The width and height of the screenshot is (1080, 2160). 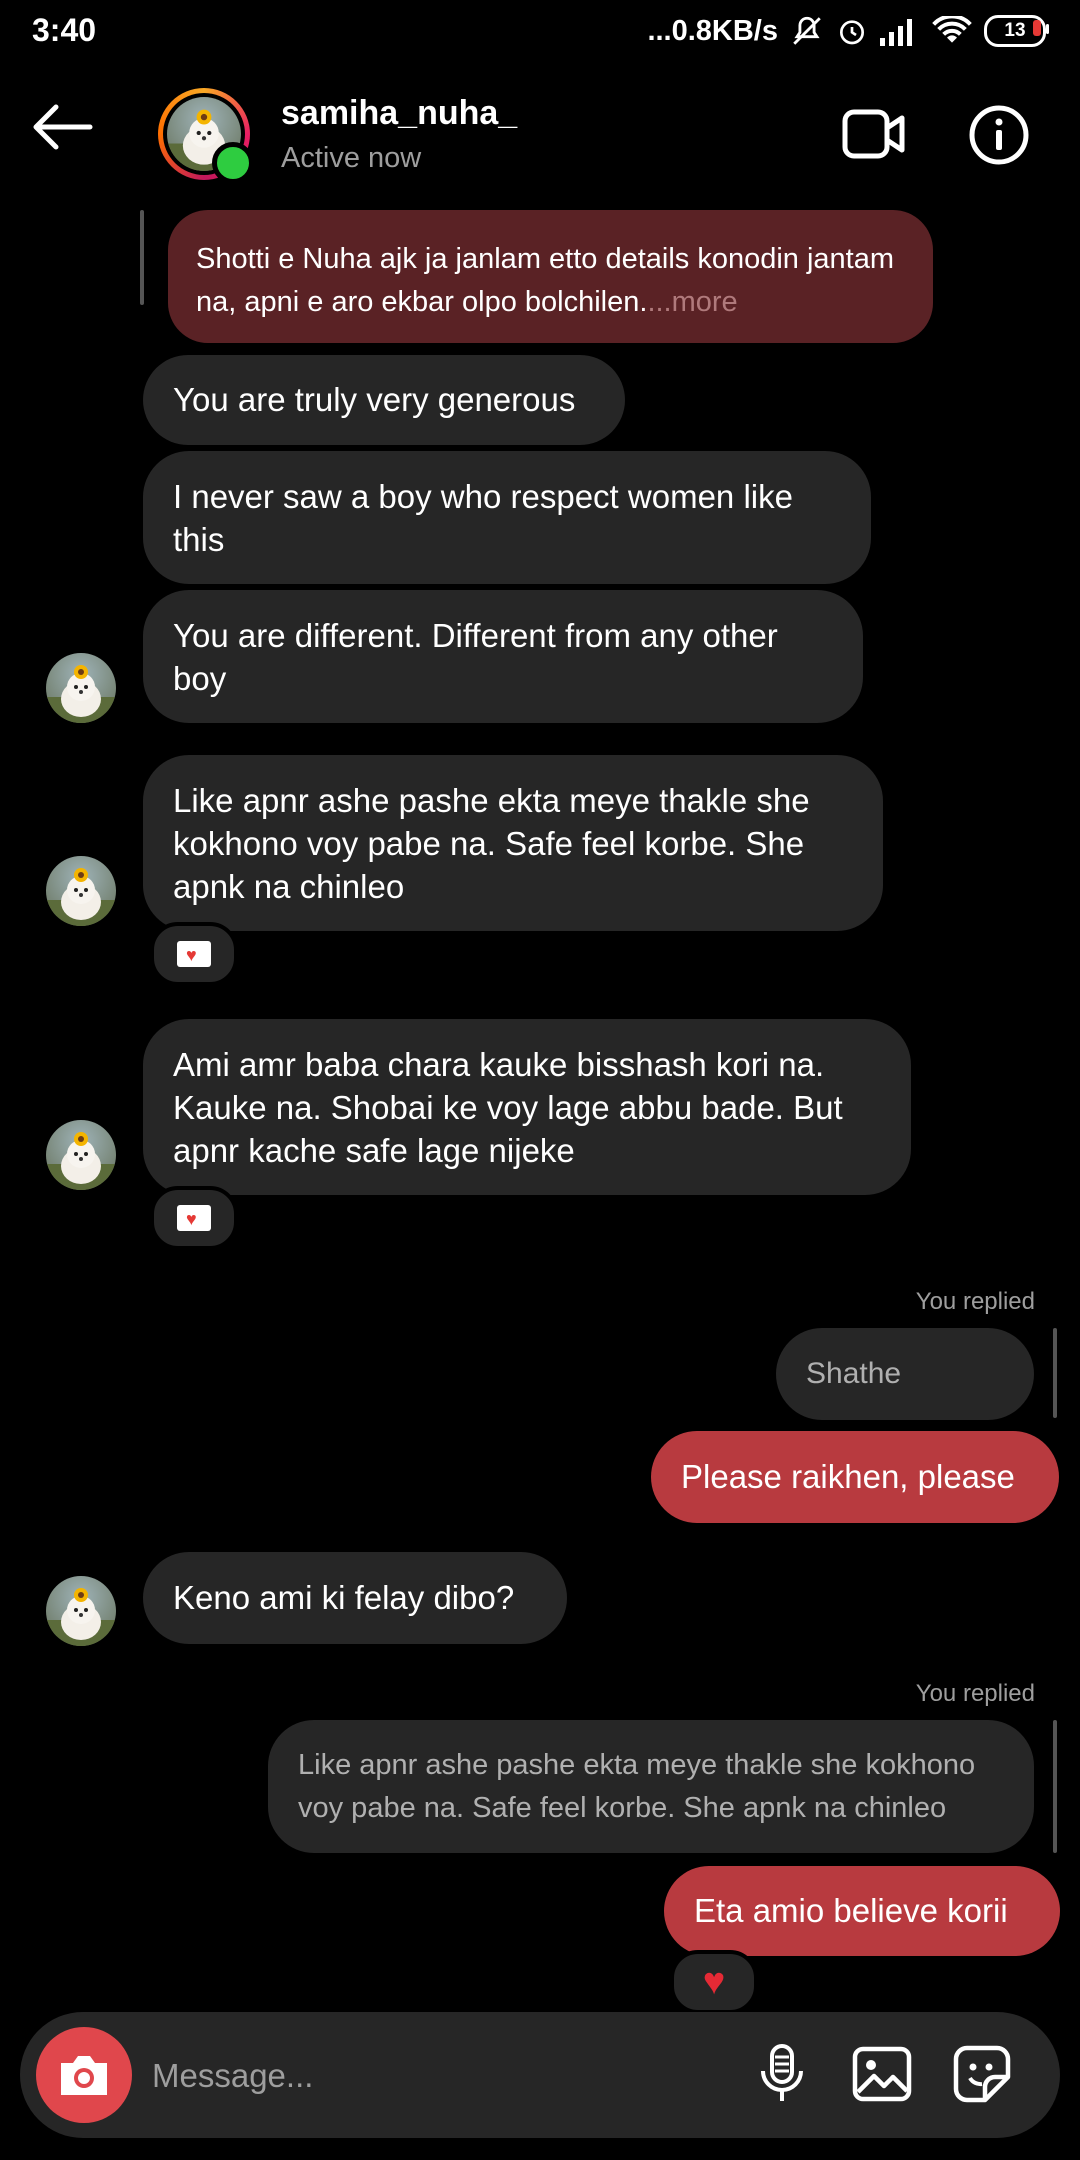 I want to click on video-call-button, so click(x=882, y=138).